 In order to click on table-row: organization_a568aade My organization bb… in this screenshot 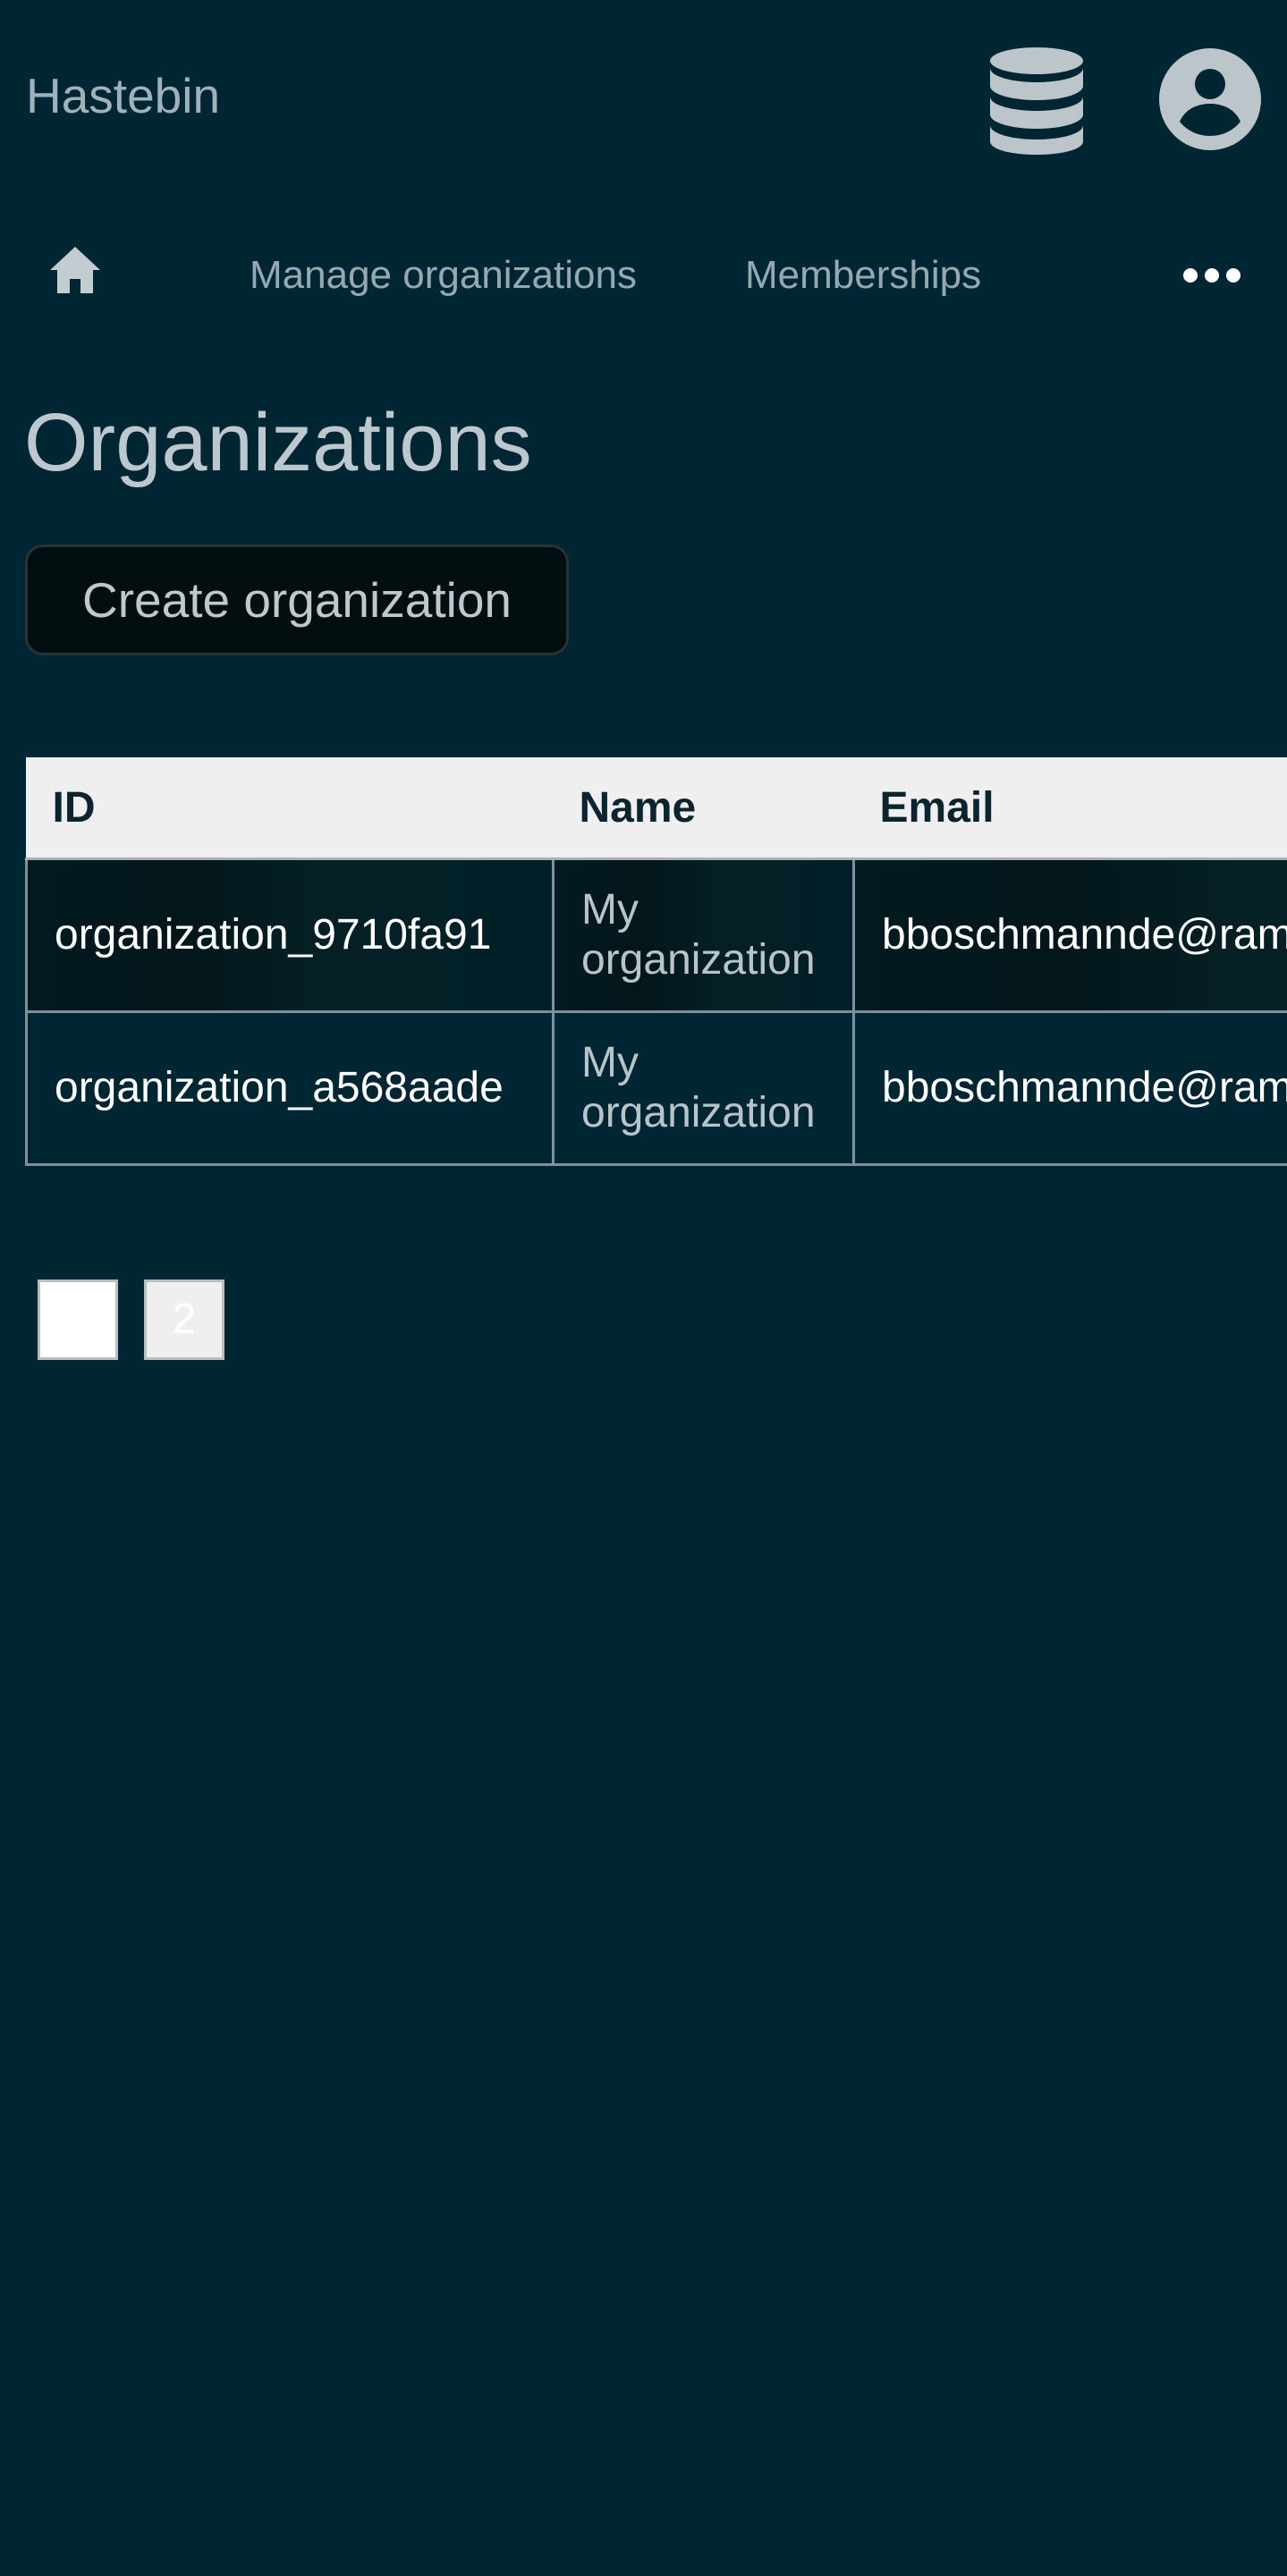, I will do `click(656, 1088)`.